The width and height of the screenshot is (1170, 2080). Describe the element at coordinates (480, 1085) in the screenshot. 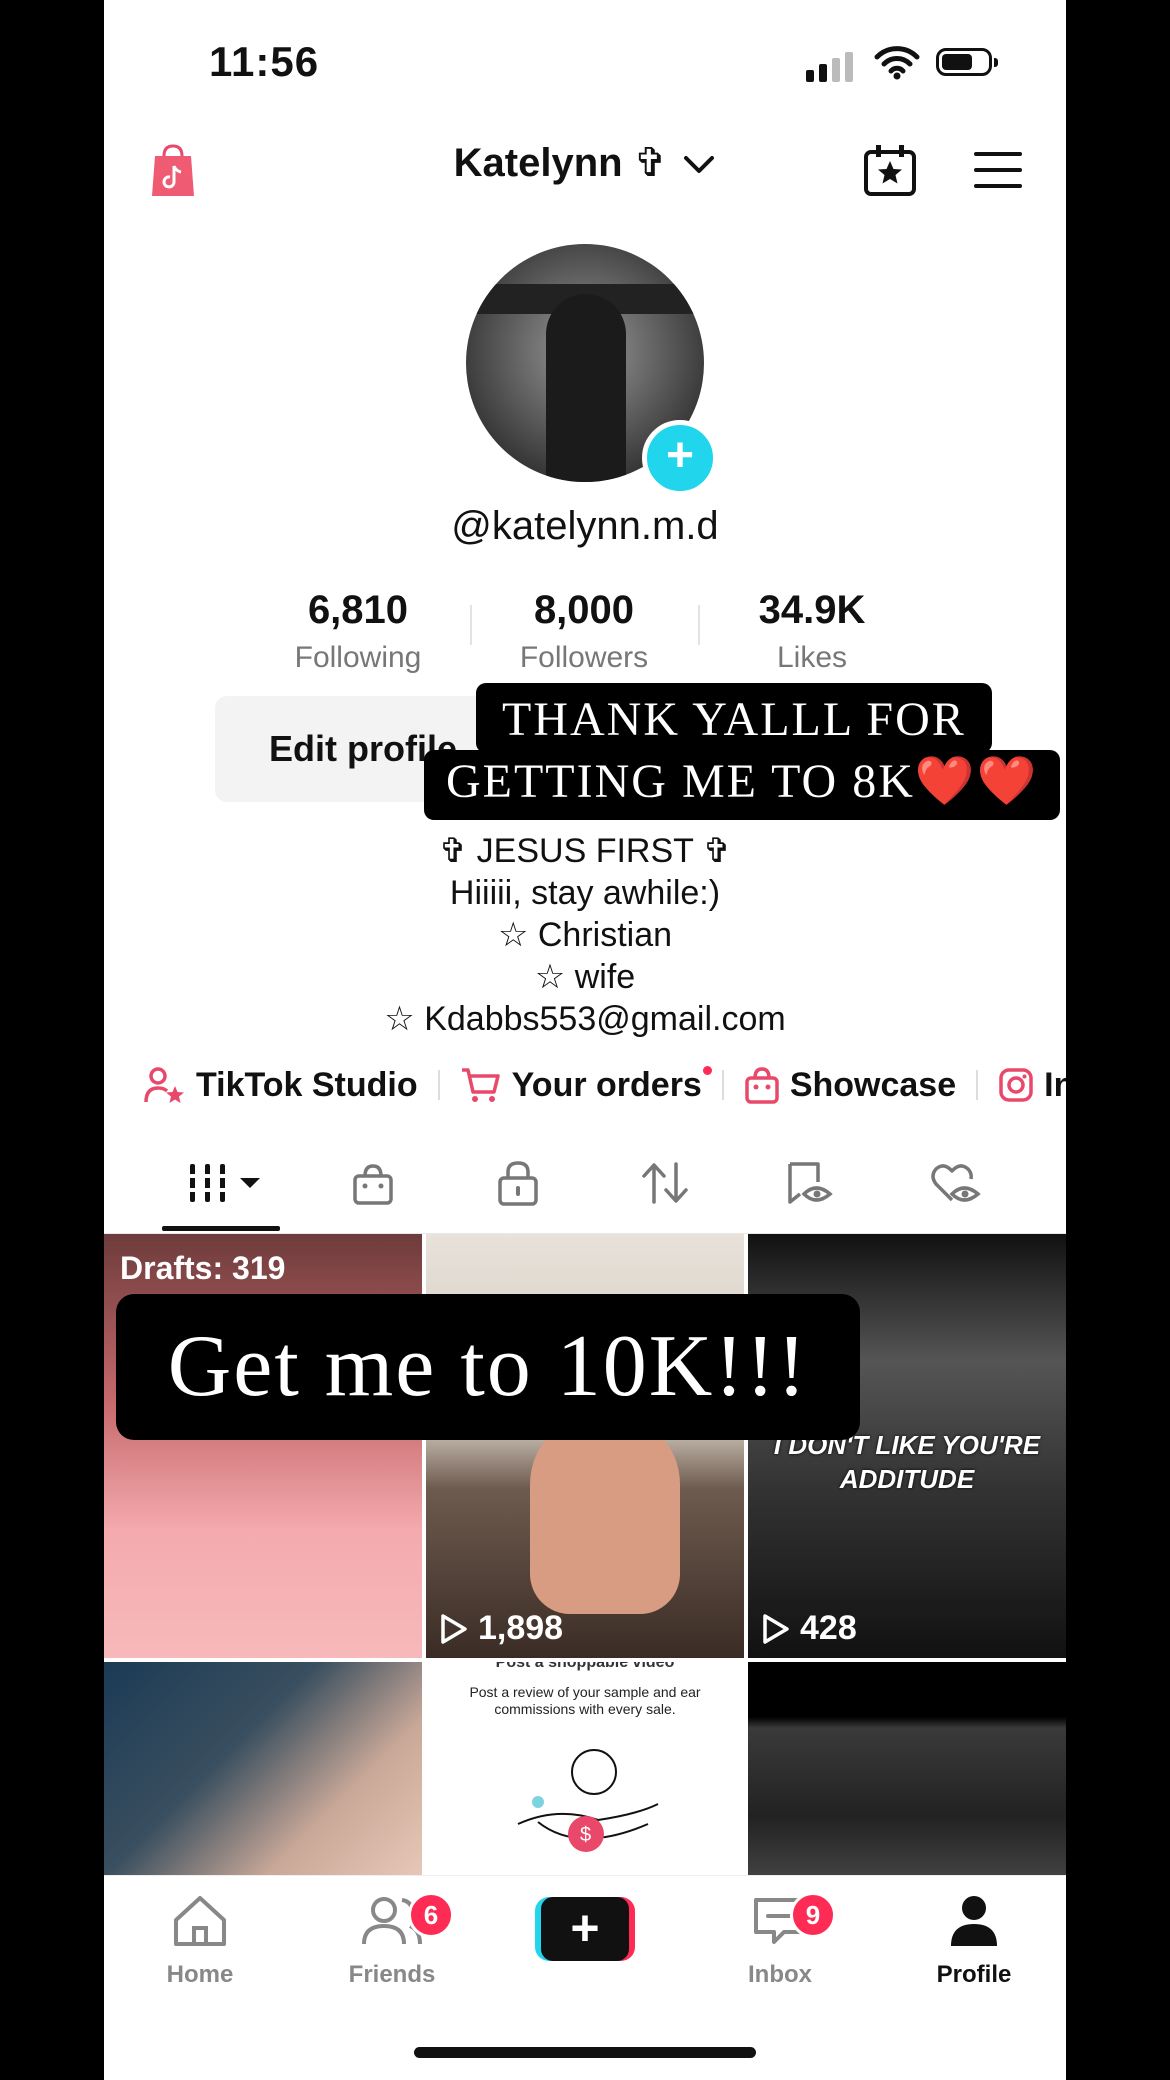

I see `cart-icon` at that location.